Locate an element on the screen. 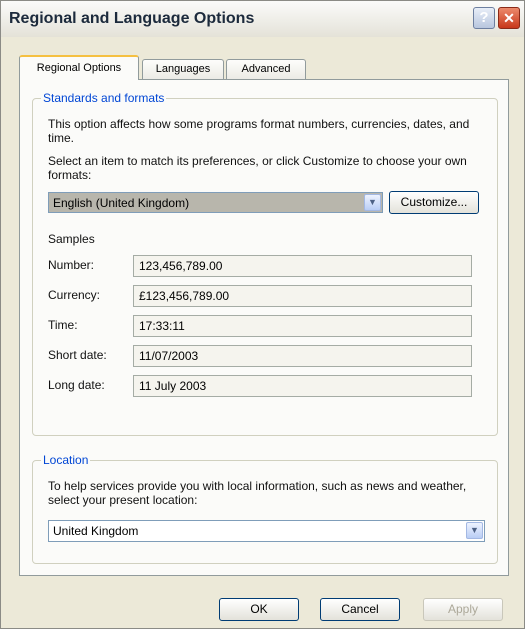 The height and width of the screenshot is (631, 527). sample-label-time: Time: is located at coordinates (63, 325).